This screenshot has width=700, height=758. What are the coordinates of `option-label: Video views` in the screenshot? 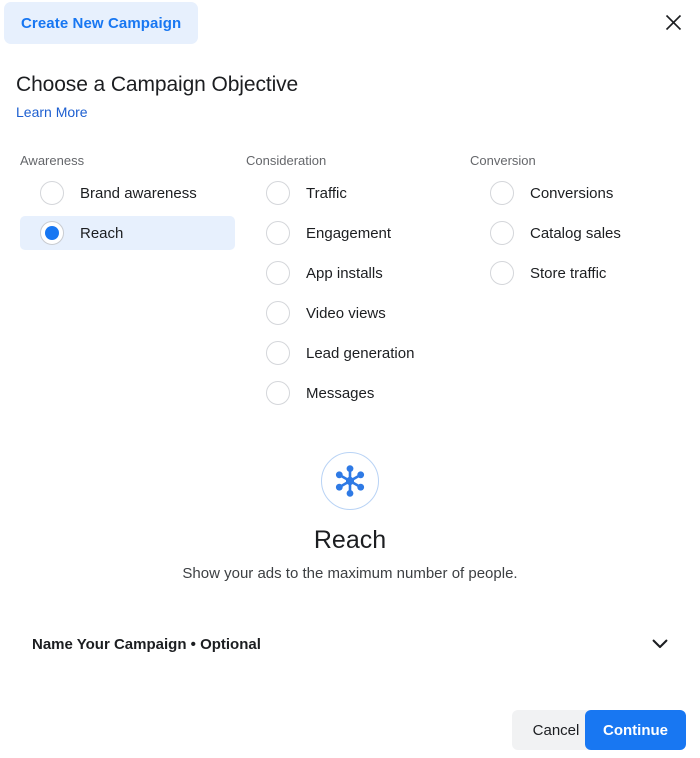 It's located at (346, 313).